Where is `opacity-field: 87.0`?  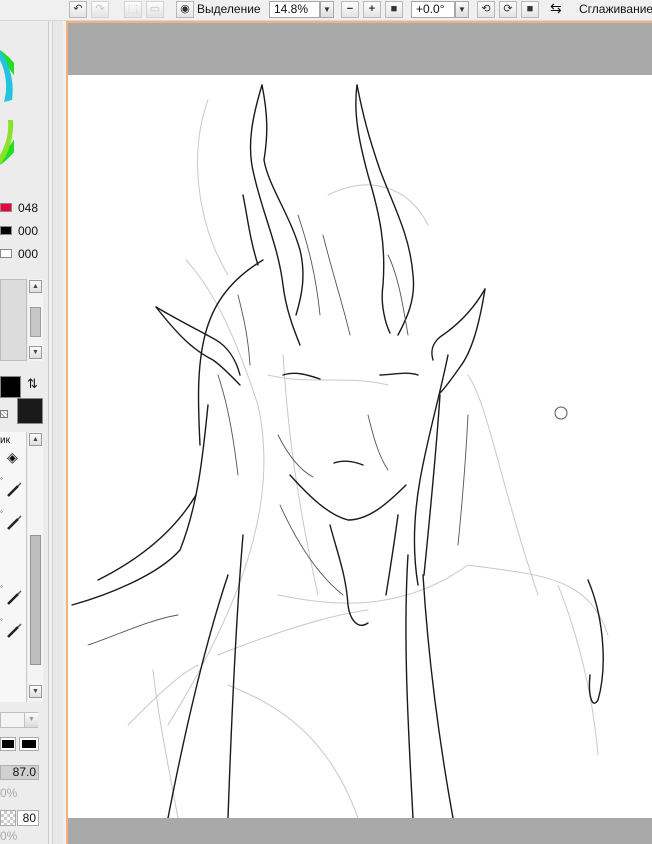 opacity-field: 87.0 is located at coordinates (19, 772).